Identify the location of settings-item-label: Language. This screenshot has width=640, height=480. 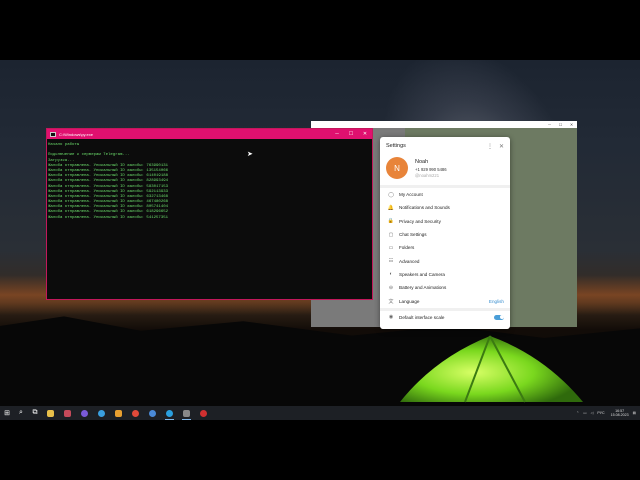
(409, 301).